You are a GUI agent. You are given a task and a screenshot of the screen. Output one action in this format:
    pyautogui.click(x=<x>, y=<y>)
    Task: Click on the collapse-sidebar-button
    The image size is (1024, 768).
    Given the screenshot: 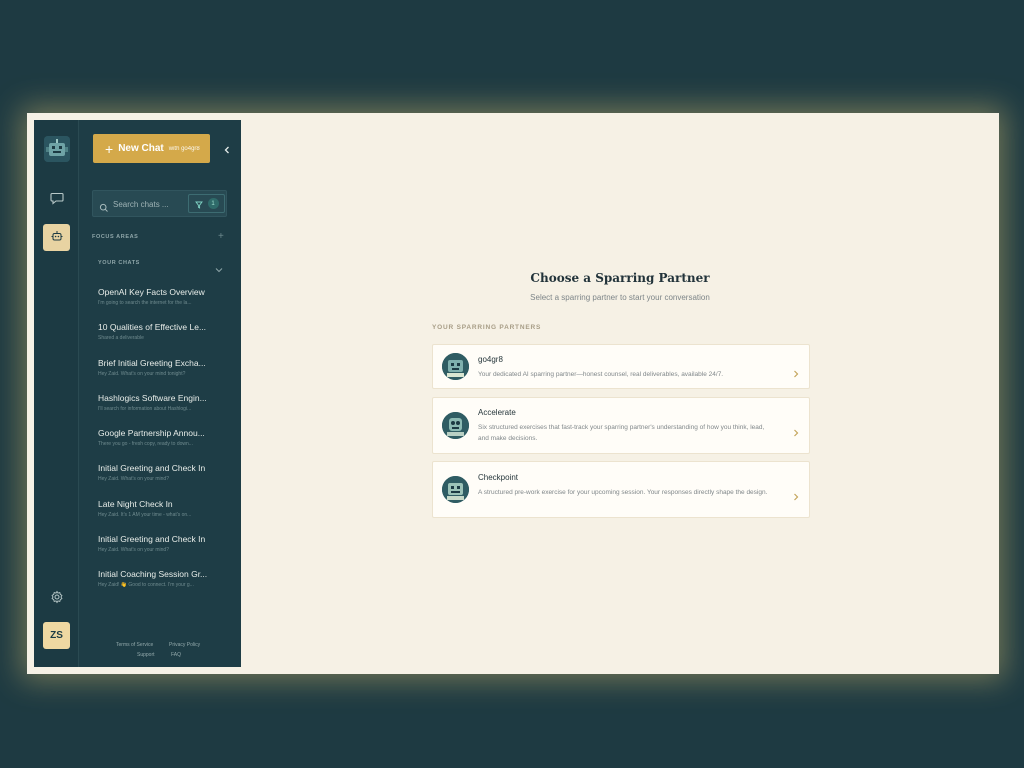 What is the action you would take?
    pyautogui.click(x=227, y=148)
    